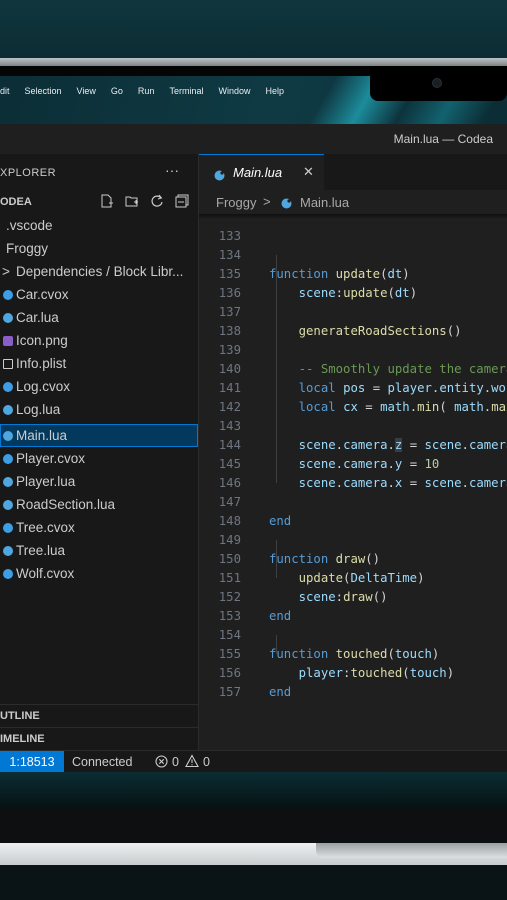 This screenshot has width=507, height=900. I want to click on code-line: 150 update(DeltaTime), so click(353, 558).